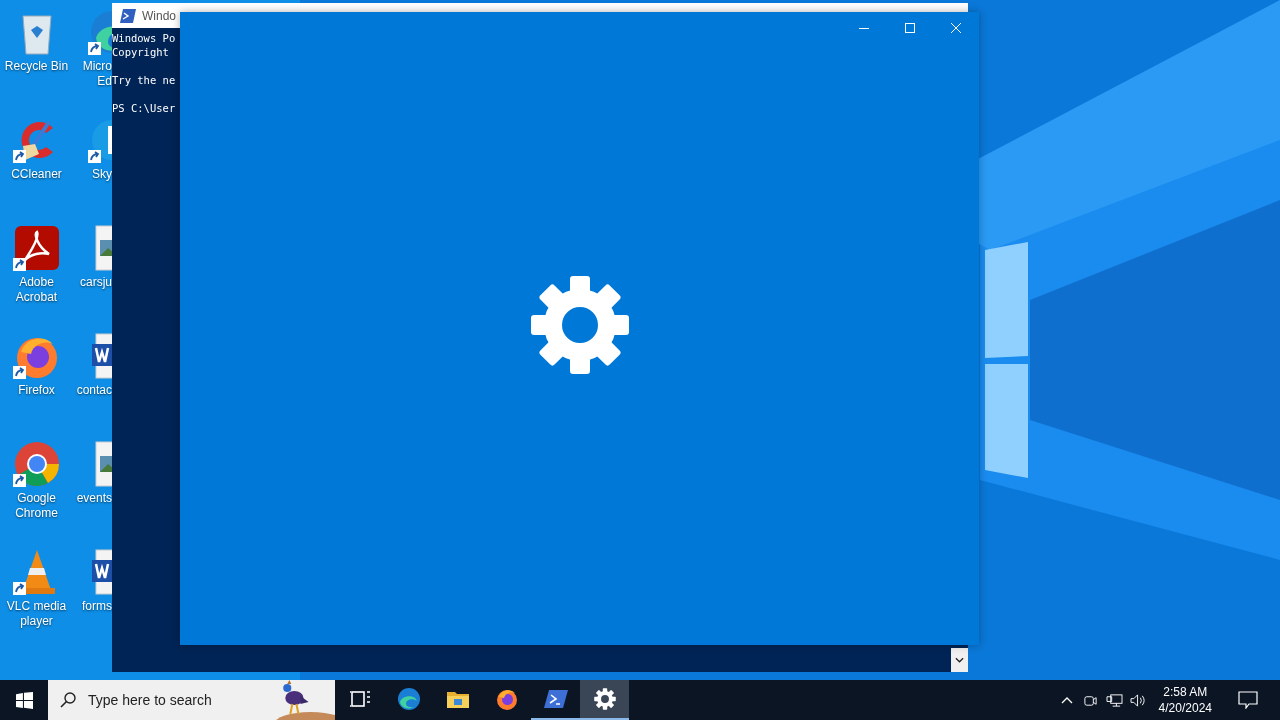 The image size is (1280, 720). I want to click on taskbar-button, so click(604, 700).